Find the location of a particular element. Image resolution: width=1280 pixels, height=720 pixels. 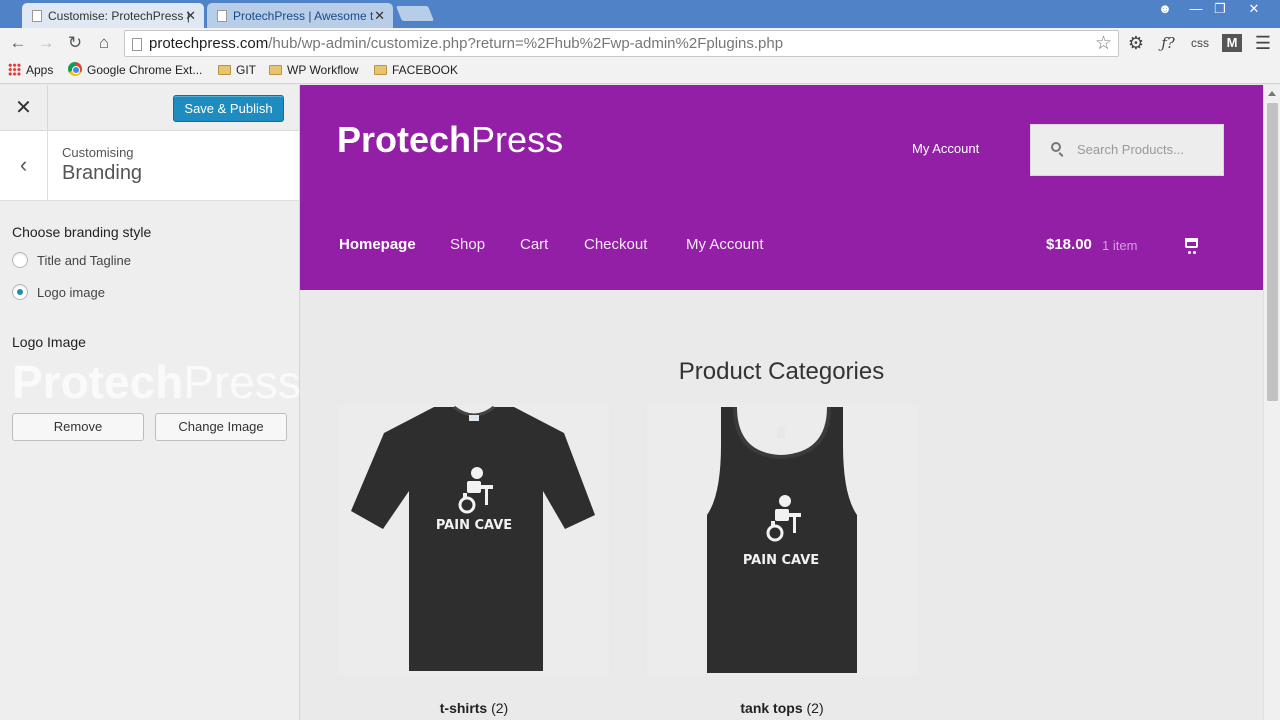

css-icon: css is located at coordinates (1200, 43).